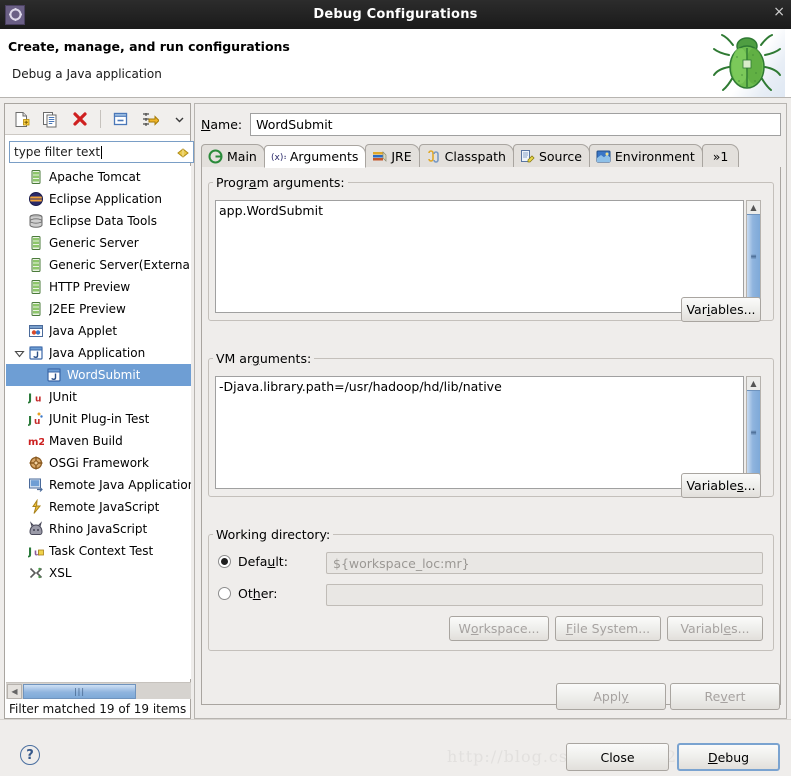 This screenshot has height=776, width=791. Describe the element at coordinates (98, 463) in the screenshot. I see `tree-item-osgi-framework: OSGi Framework` at that location.